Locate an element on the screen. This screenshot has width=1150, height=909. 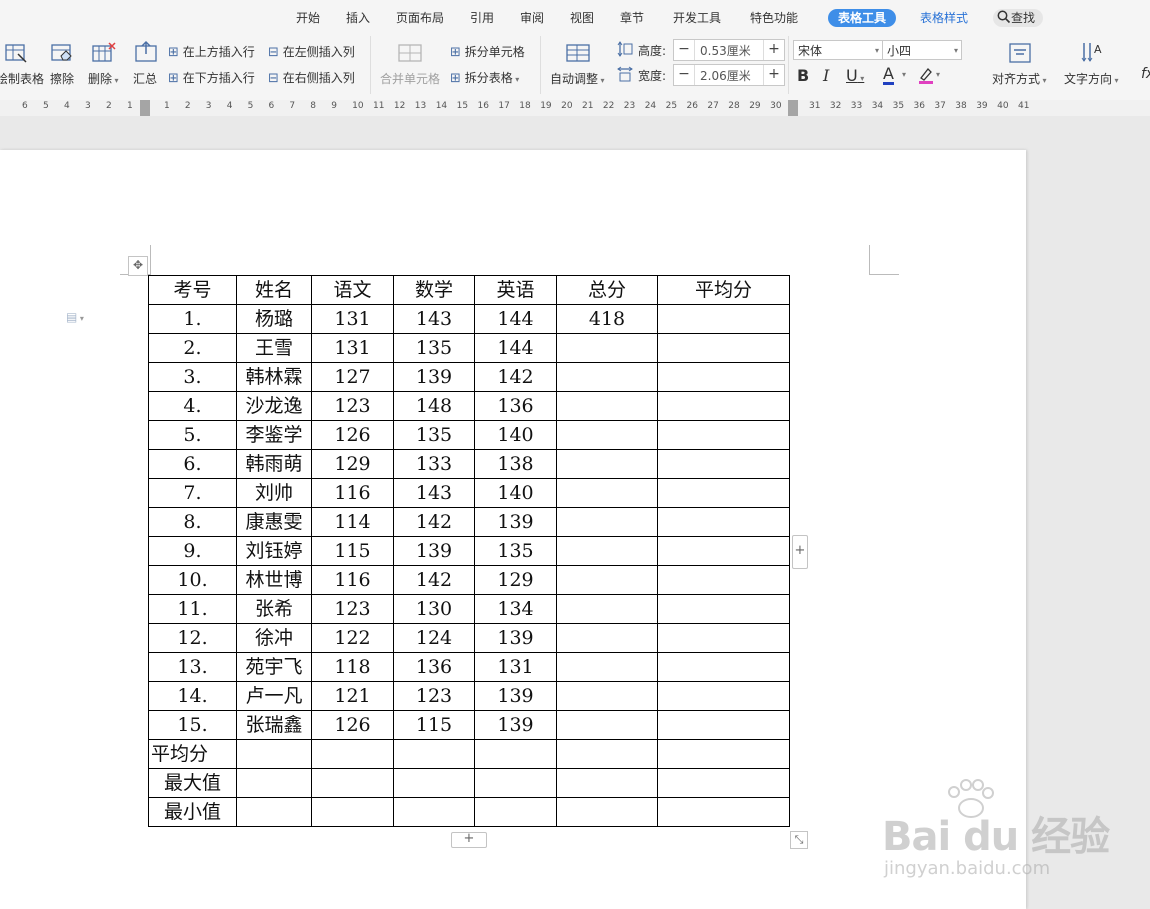
table-cell: 122 is located at coordinates (352, 638).